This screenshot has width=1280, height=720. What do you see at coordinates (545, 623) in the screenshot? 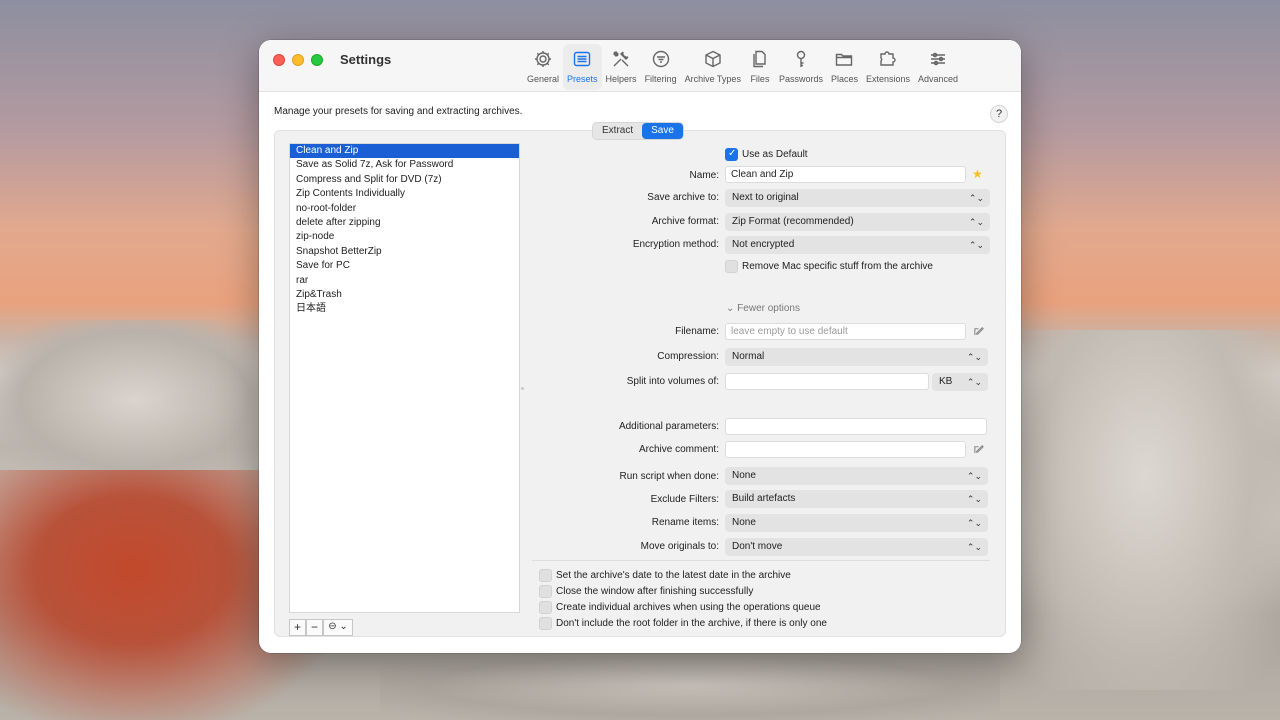
I see `no-root-folder-checkbox` at bounding box center [545, 623].